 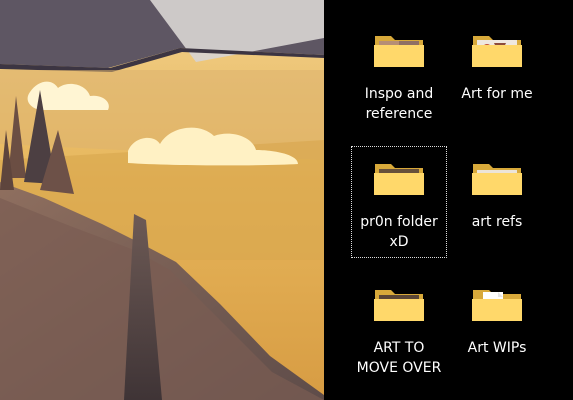 I want to click on desktop-folder-art-refs: art refs, so click(x=497, y=202).